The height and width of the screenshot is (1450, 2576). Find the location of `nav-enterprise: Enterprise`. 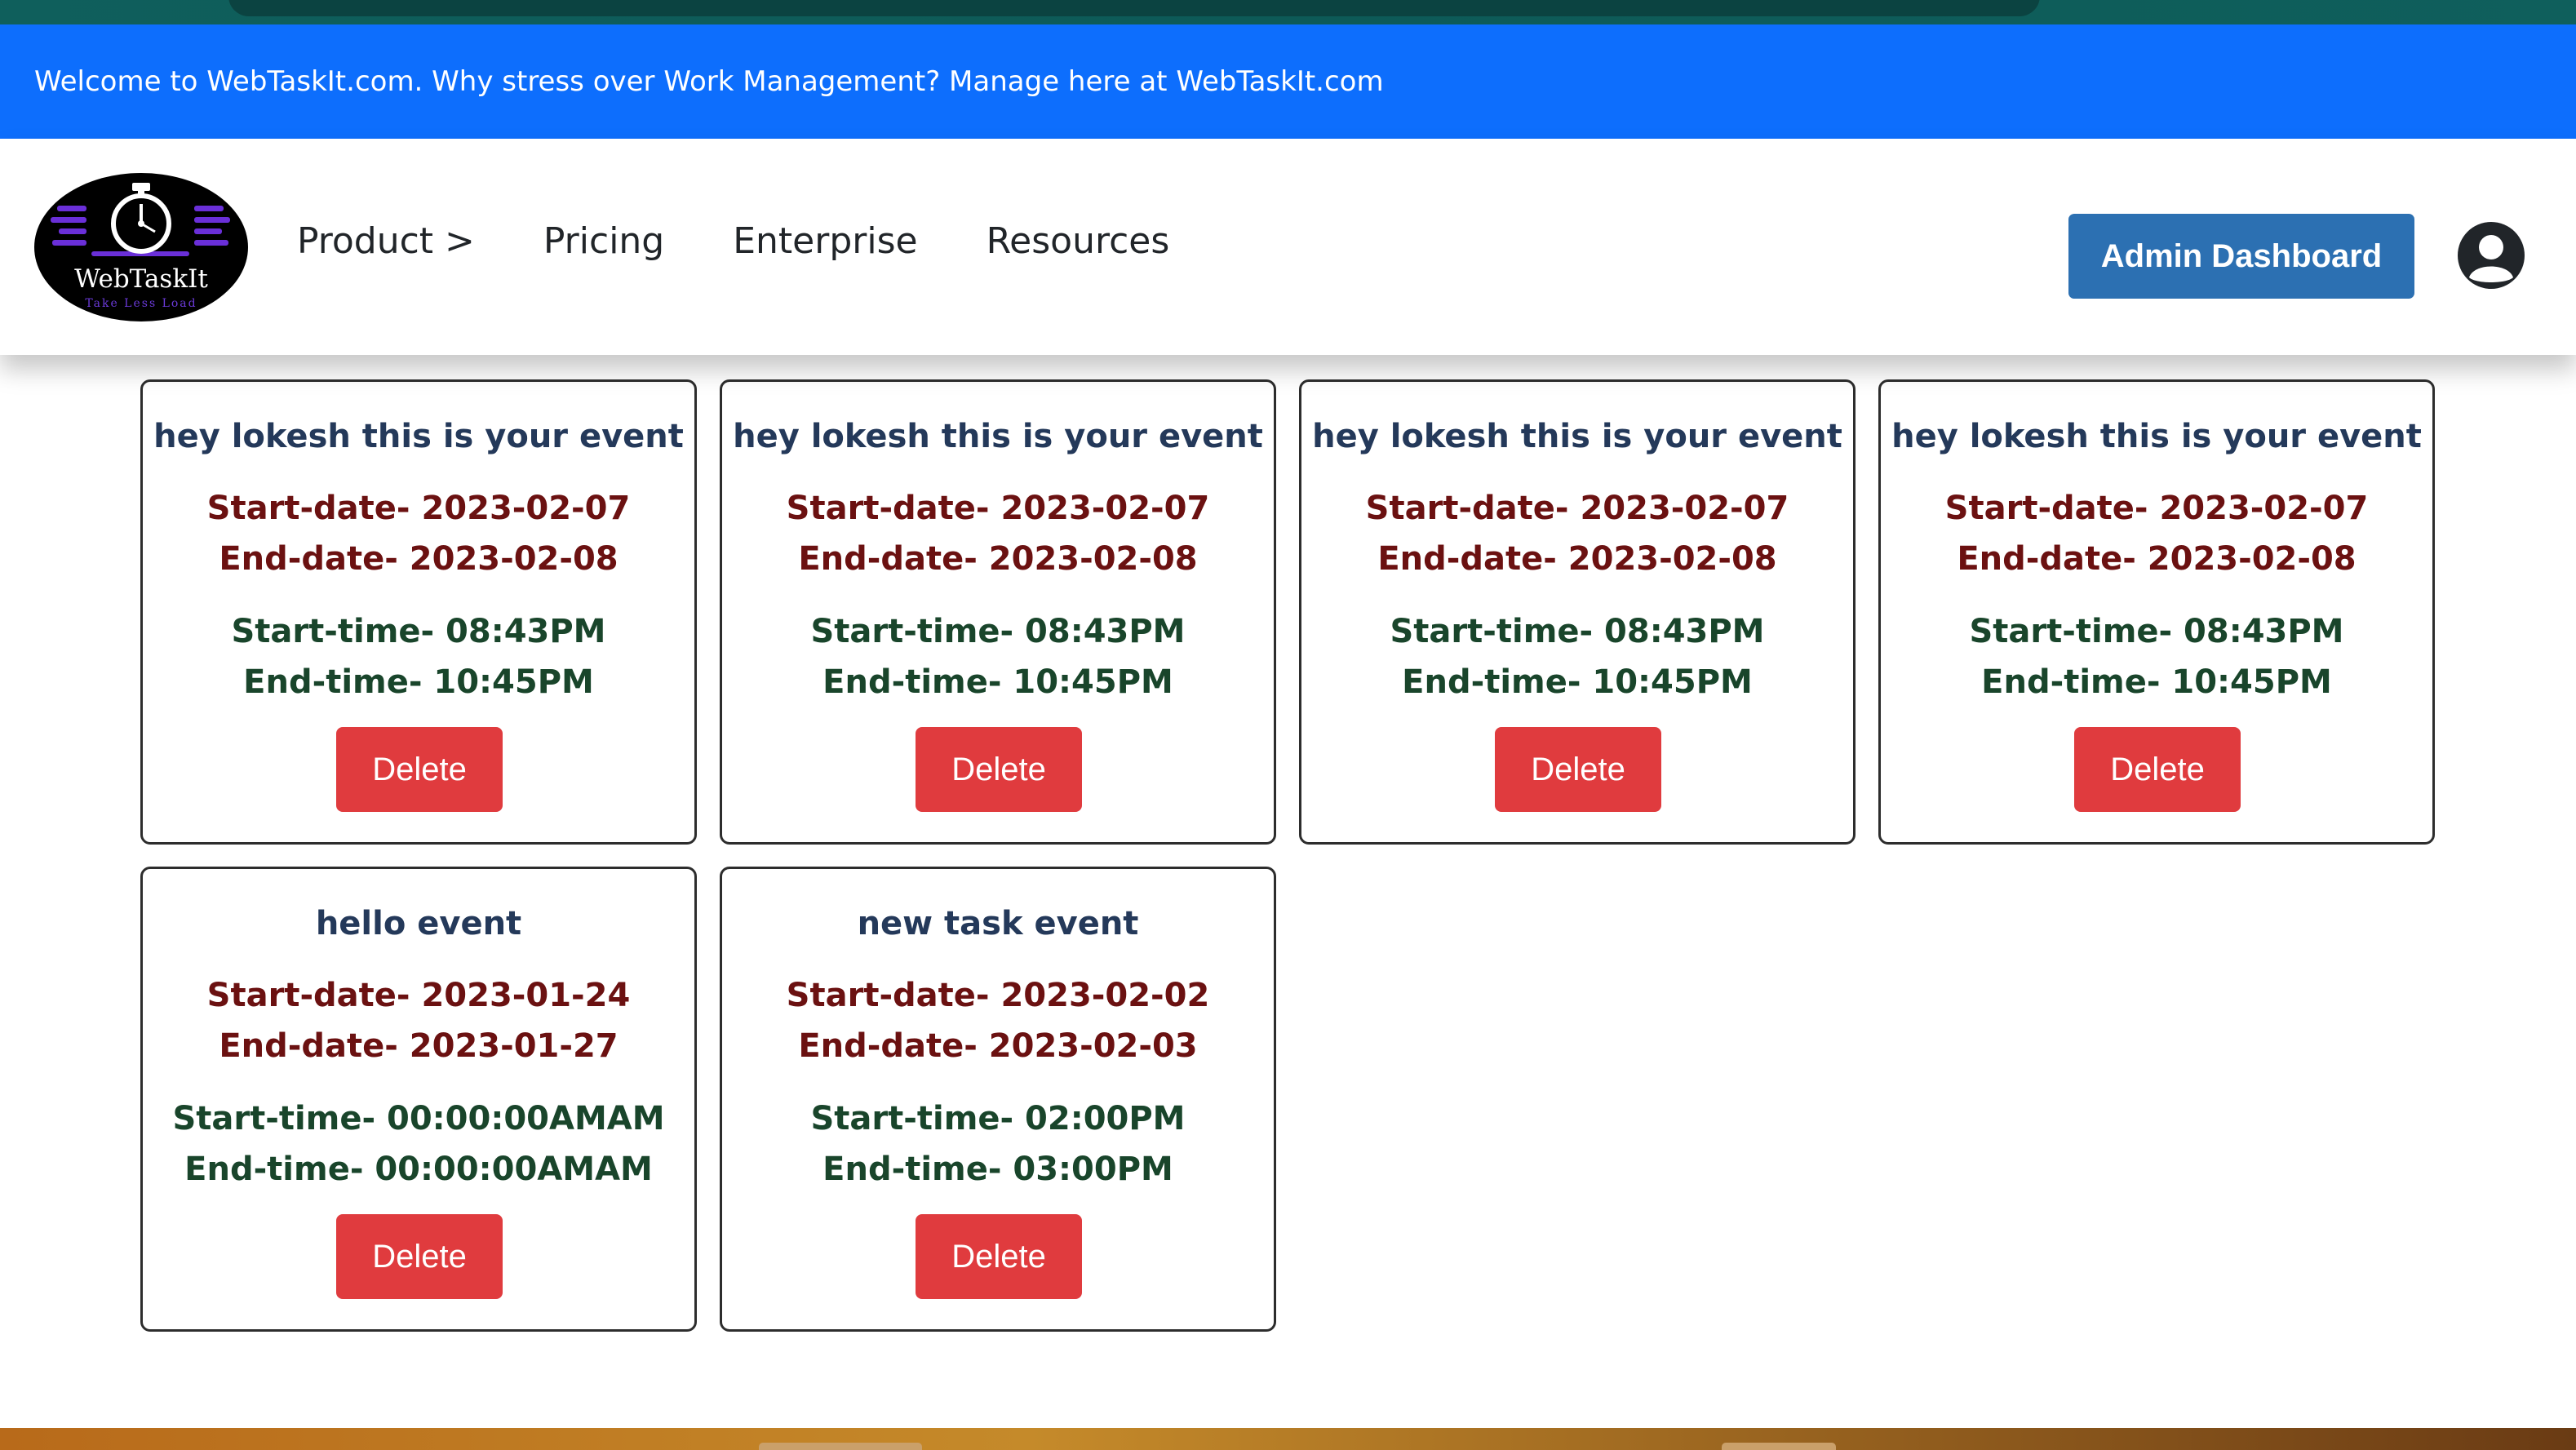

nav-enterprise: Enterprise is located at coordinates (825, 241).